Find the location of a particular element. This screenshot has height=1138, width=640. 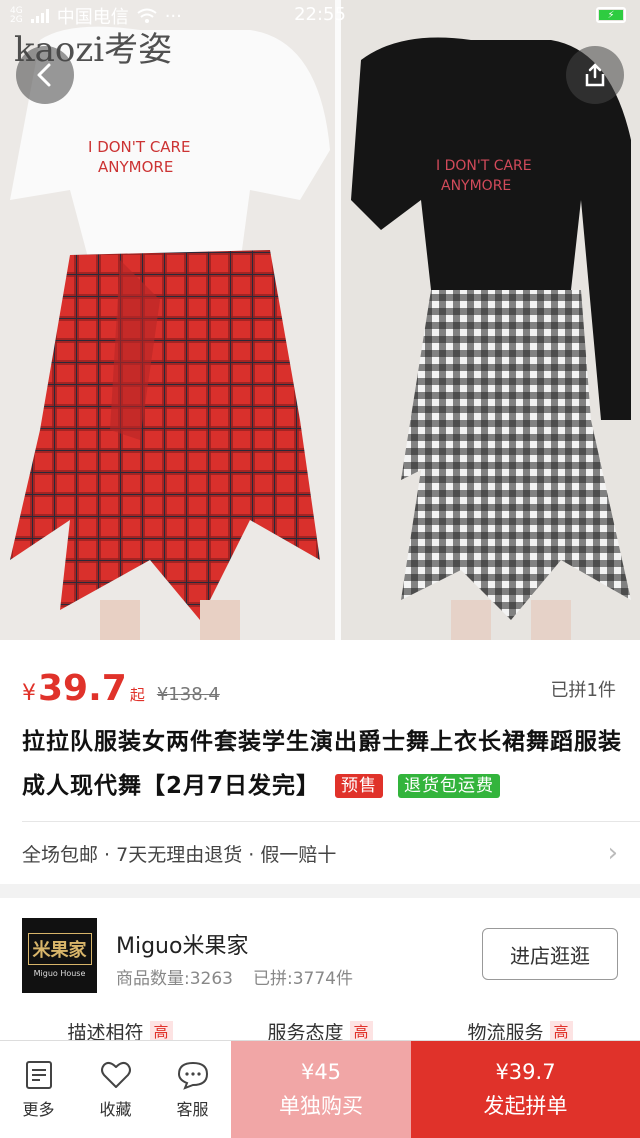

price-suffix: 起 is located at coordinates (137, 695).